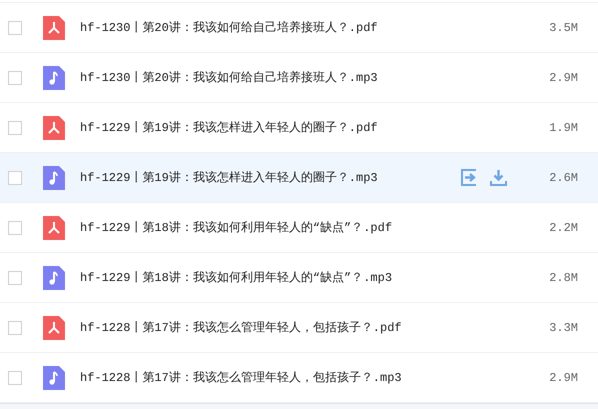 The width and height of the screenshot is (598, 409). What do you see at coordinates (229, 127) in the screenshot?
I see `file-name: hf-1229丨第19讲：我该怎样进入年轻人的圈子？.pdf` at bounding box center [229, 127].